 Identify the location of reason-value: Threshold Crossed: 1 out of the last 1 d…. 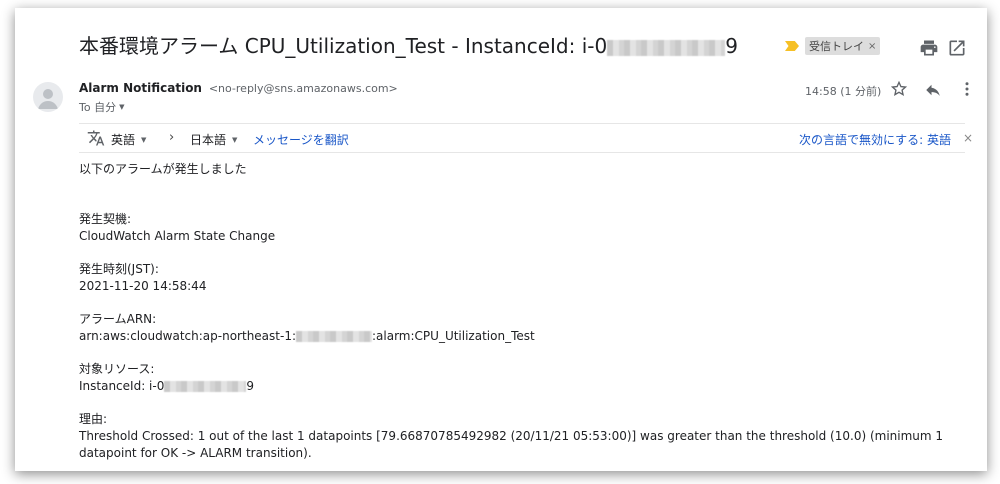
(511, 444).